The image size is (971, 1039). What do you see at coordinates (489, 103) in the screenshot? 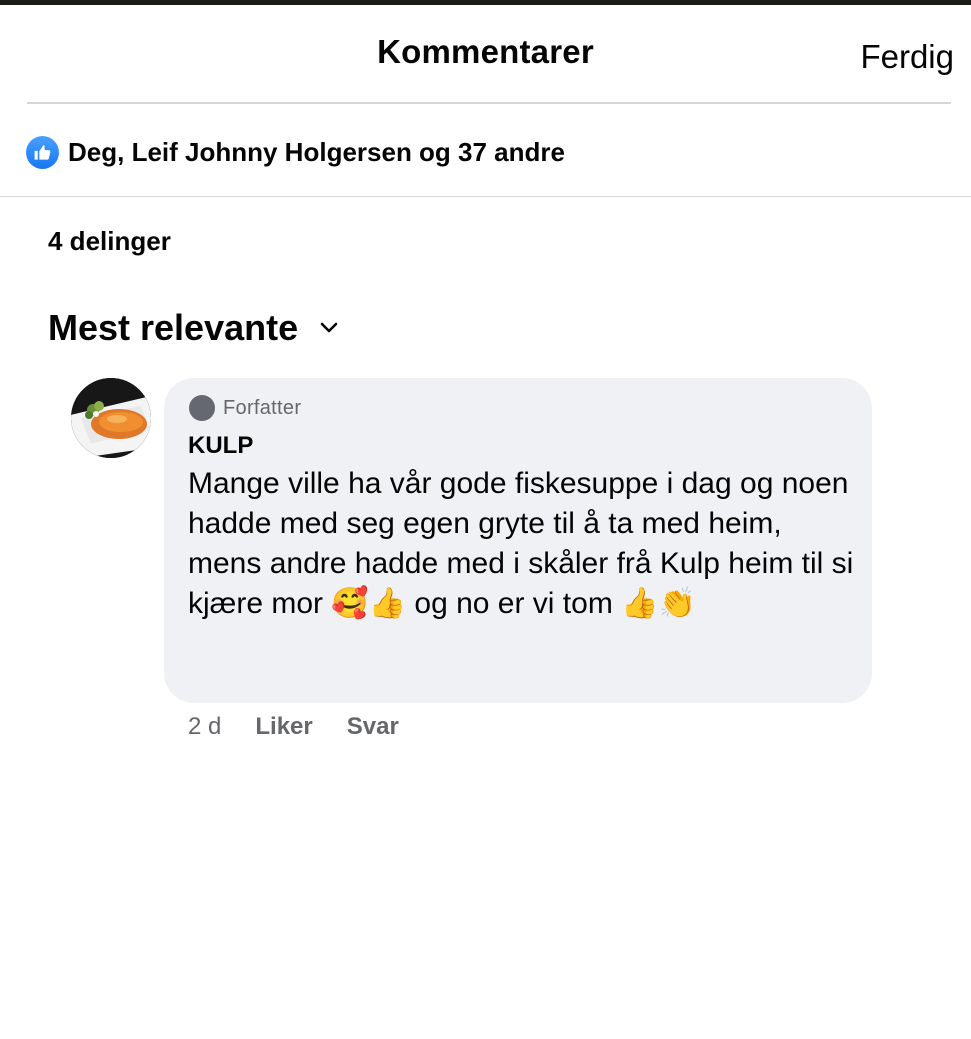
I see `header-divider` at bounding box center [489, 103].